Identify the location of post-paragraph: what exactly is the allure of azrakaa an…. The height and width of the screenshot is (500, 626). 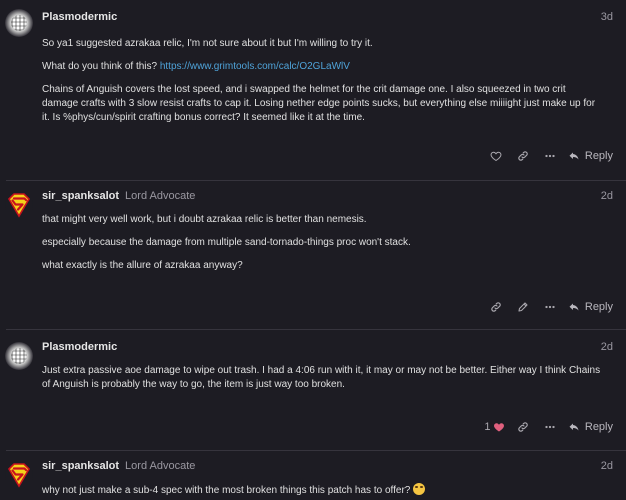
(142, 265).